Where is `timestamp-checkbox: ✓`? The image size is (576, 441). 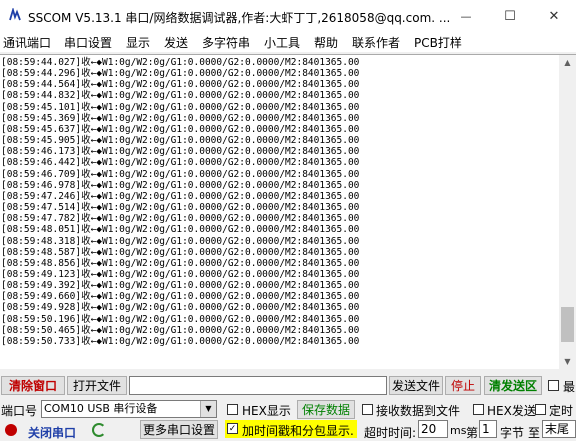 timestamp-checkbox: ✓ is located at coordinates (232, 428).